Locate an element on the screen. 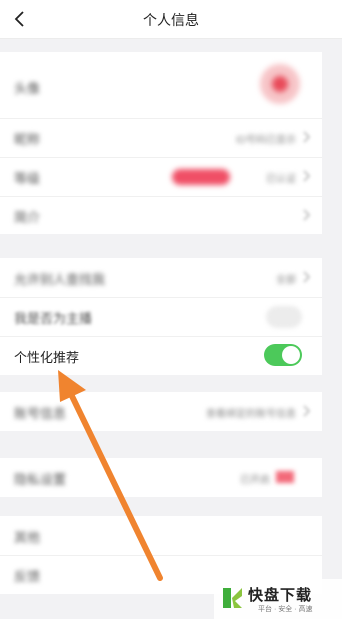 This screenshot has height=619, width=342. brand-name: 快盘下载 is located at coordinates (280, 595).